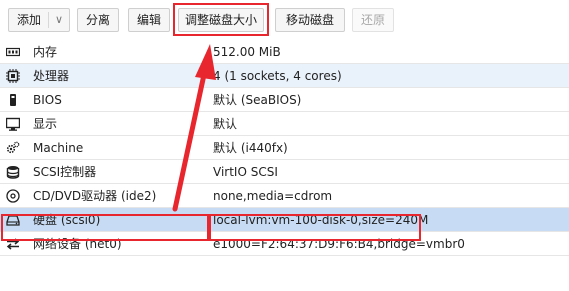 The image size is (569, 291). What do you see at coordinates (250, 148) in the screenshot?
I see `hardware-value: 默认 (i440fx)` at bounding box center [250, 148].